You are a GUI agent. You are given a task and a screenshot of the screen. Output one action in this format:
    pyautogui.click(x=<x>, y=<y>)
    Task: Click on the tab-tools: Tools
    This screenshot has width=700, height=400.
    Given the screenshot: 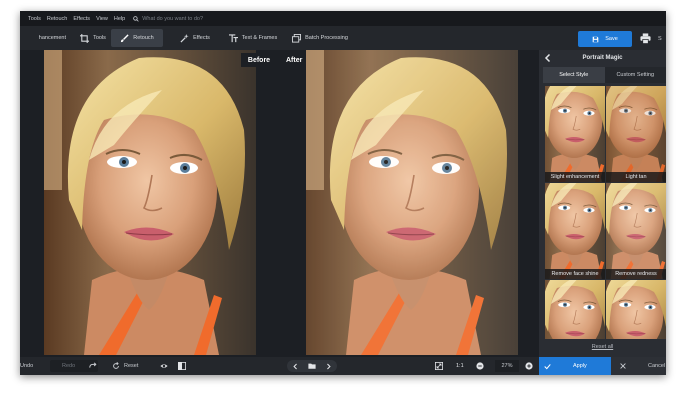 What is the action you would take?
    pyautogui.click(x=93, y=38)
    